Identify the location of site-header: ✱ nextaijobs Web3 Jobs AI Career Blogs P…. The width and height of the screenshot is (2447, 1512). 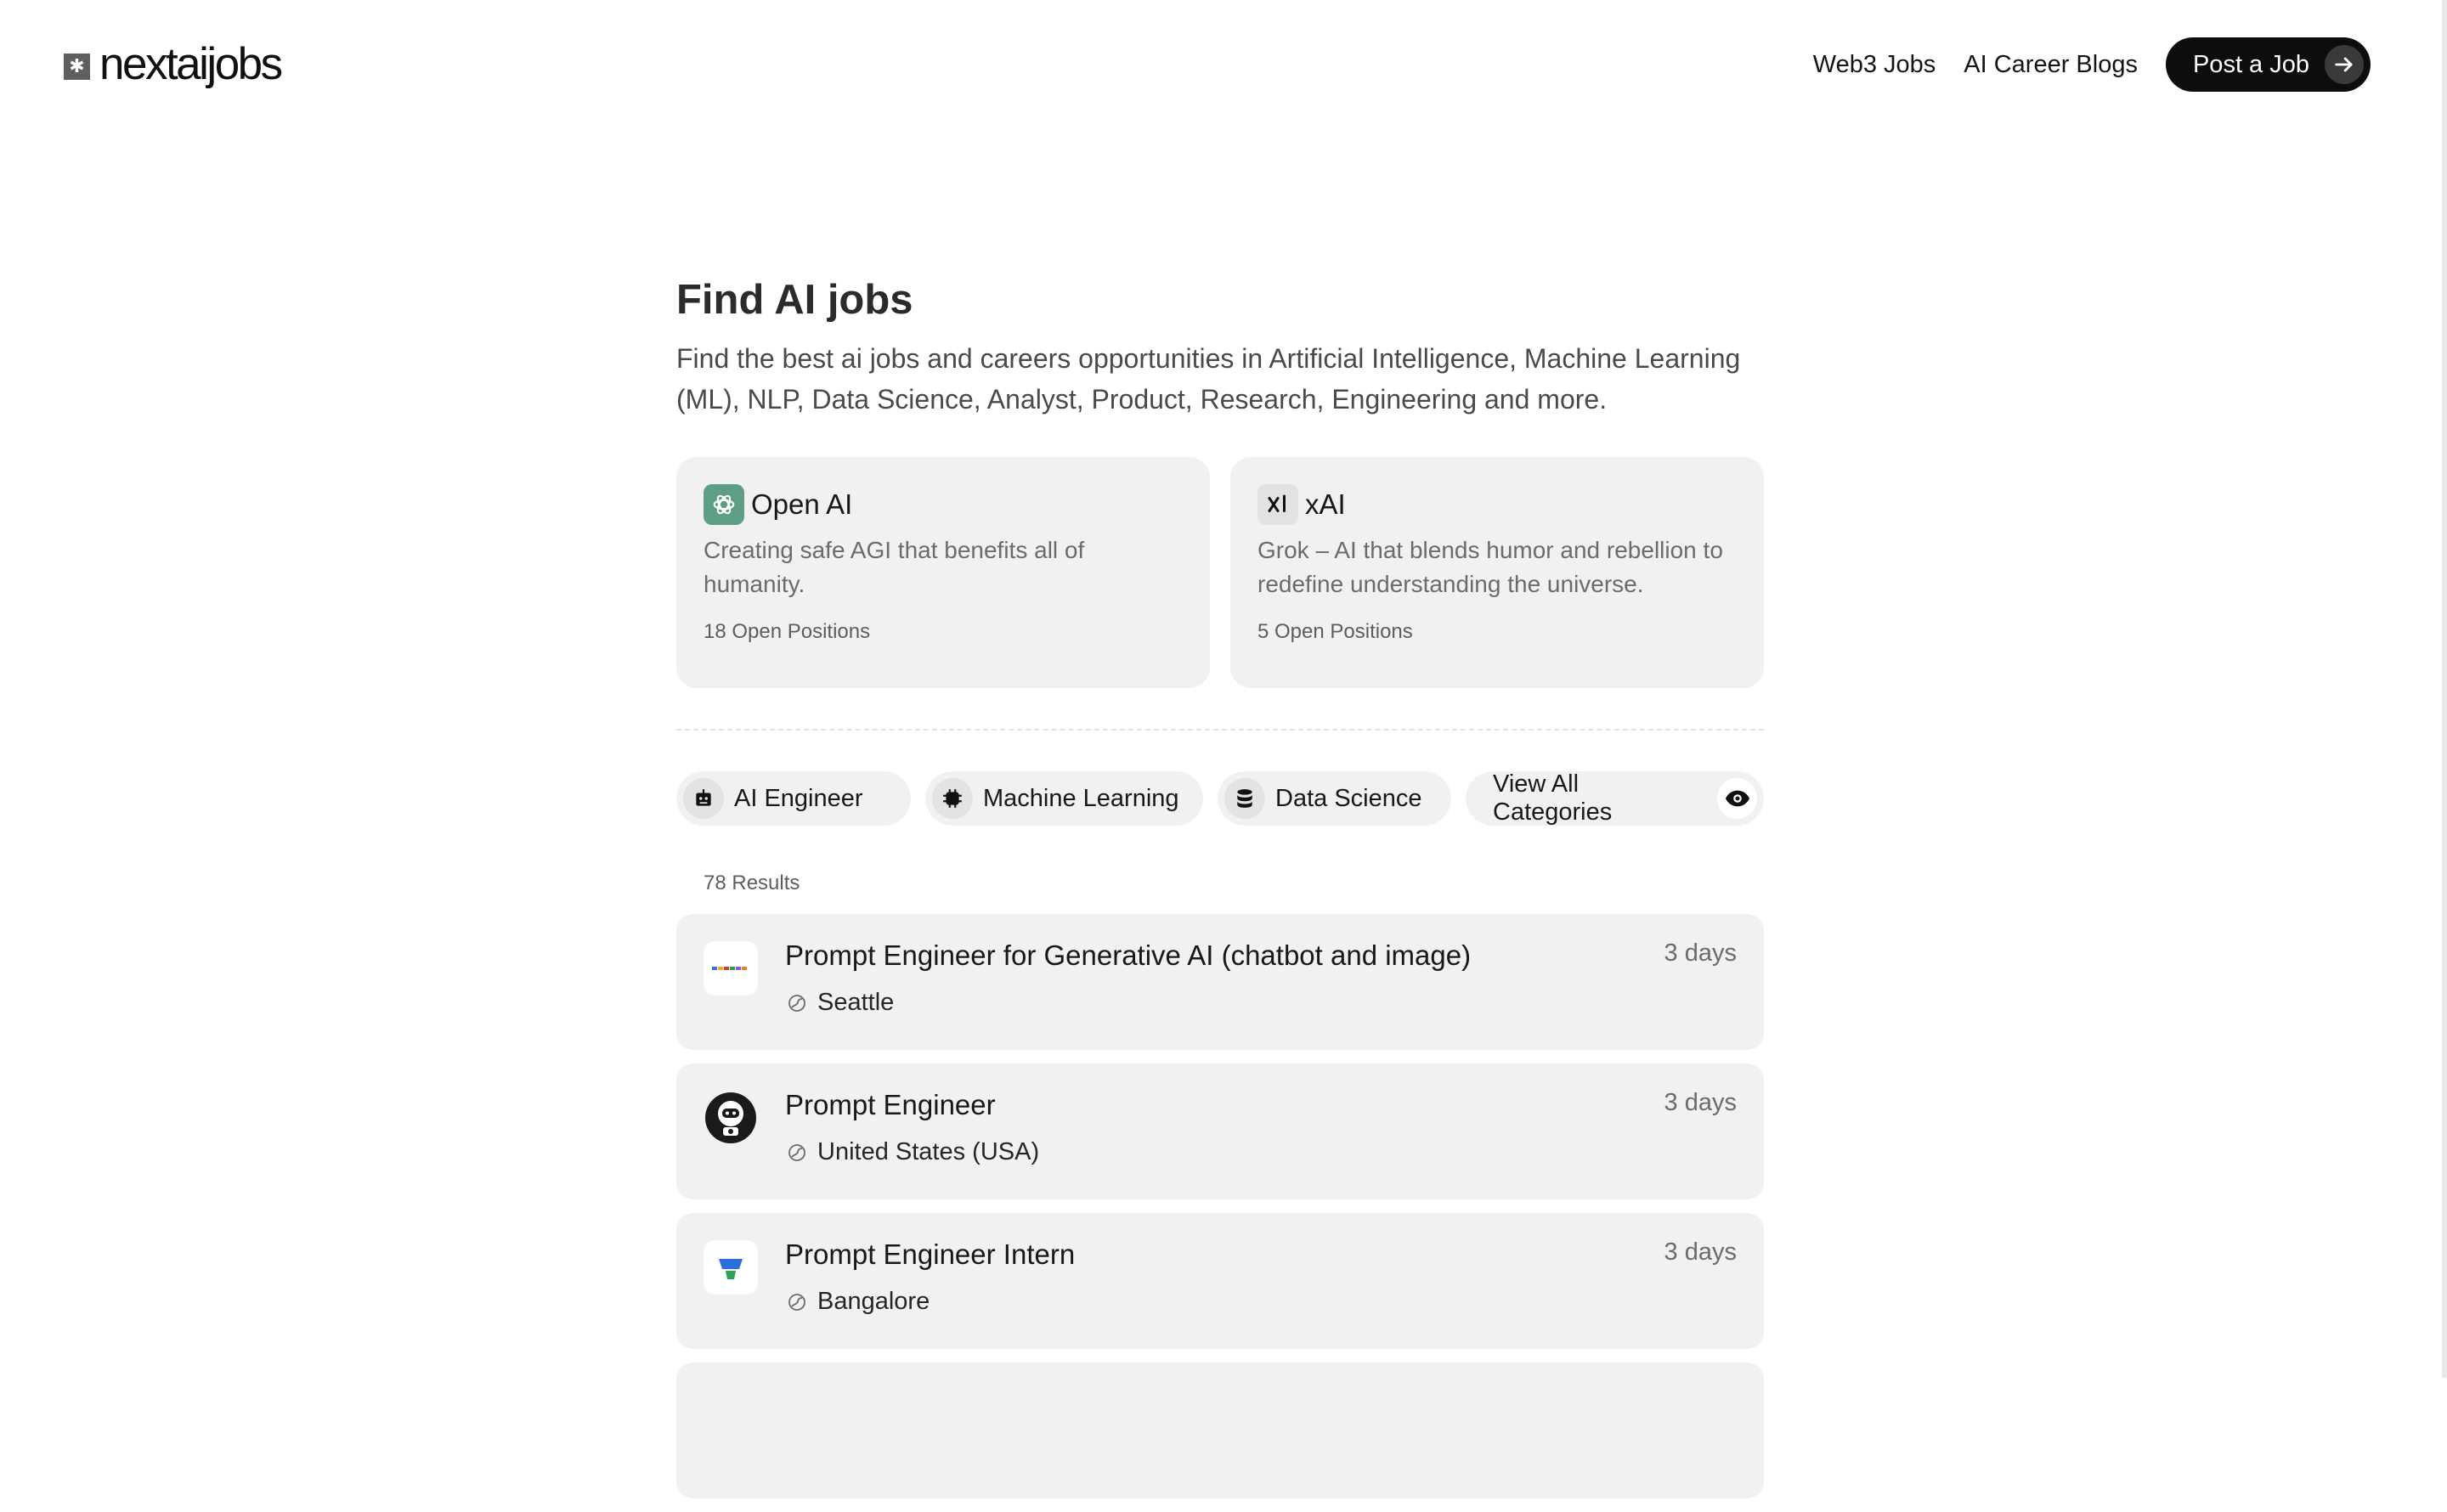
(1223, 63).